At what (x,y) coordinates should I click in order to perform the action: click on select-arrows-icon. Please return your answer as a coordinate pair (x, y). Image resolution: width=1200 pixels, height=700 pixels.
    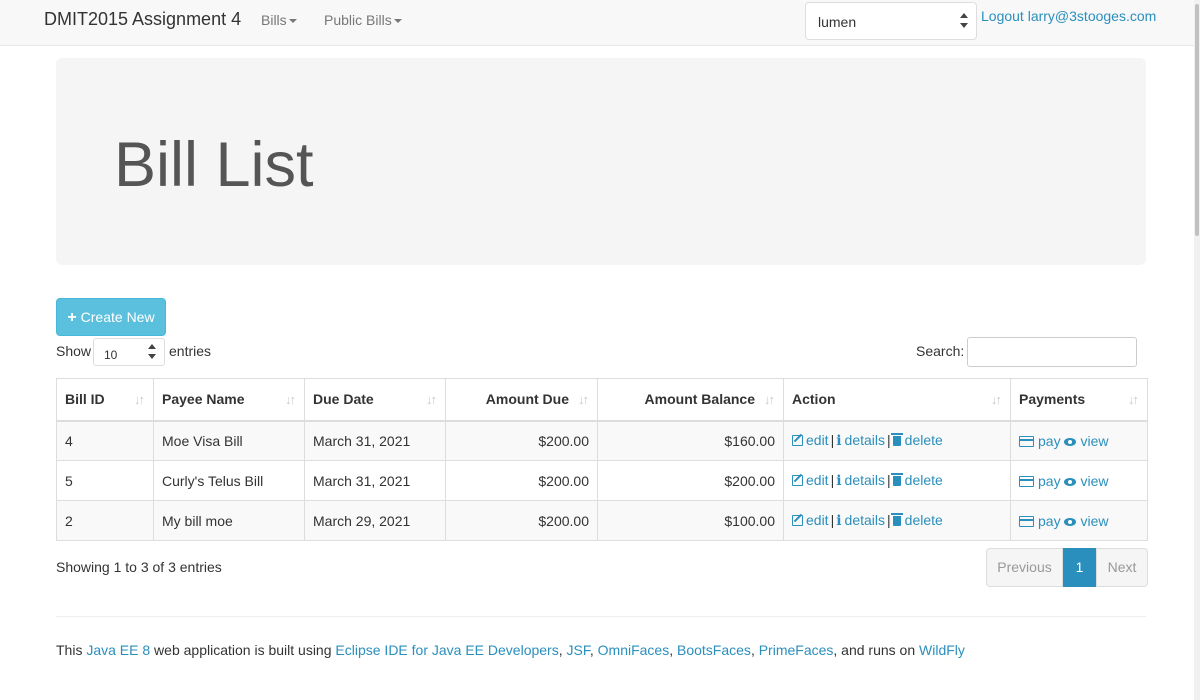
    Looking at the image, I should click on (152, 353).